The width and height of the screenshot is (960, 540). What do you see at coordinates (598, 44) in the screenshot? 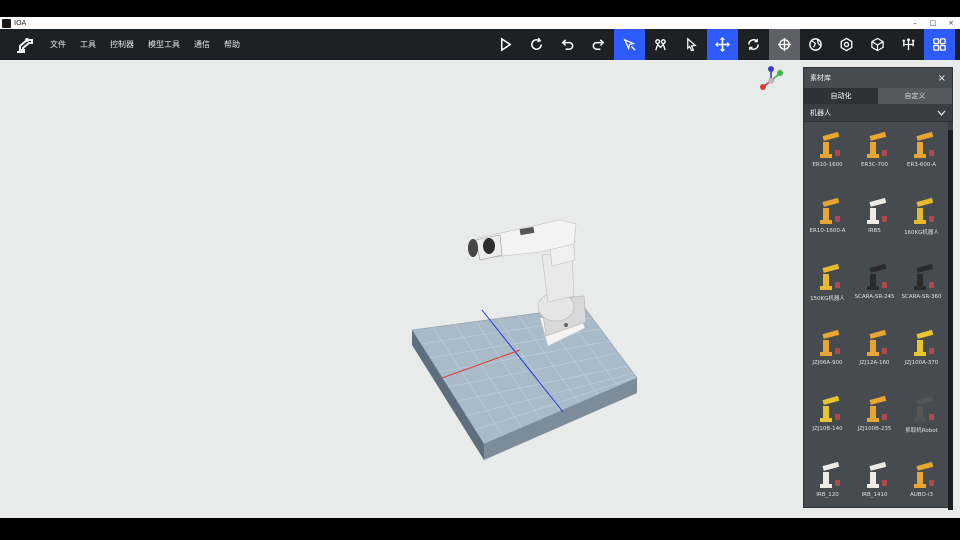
I see `redo-button` at bounding box center [598, 44].